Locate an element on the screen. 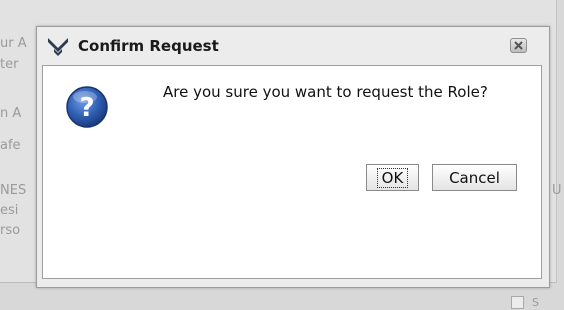 This screenshot has height=310, width=564. ok-button: OK is located at coordinates (392, 177).